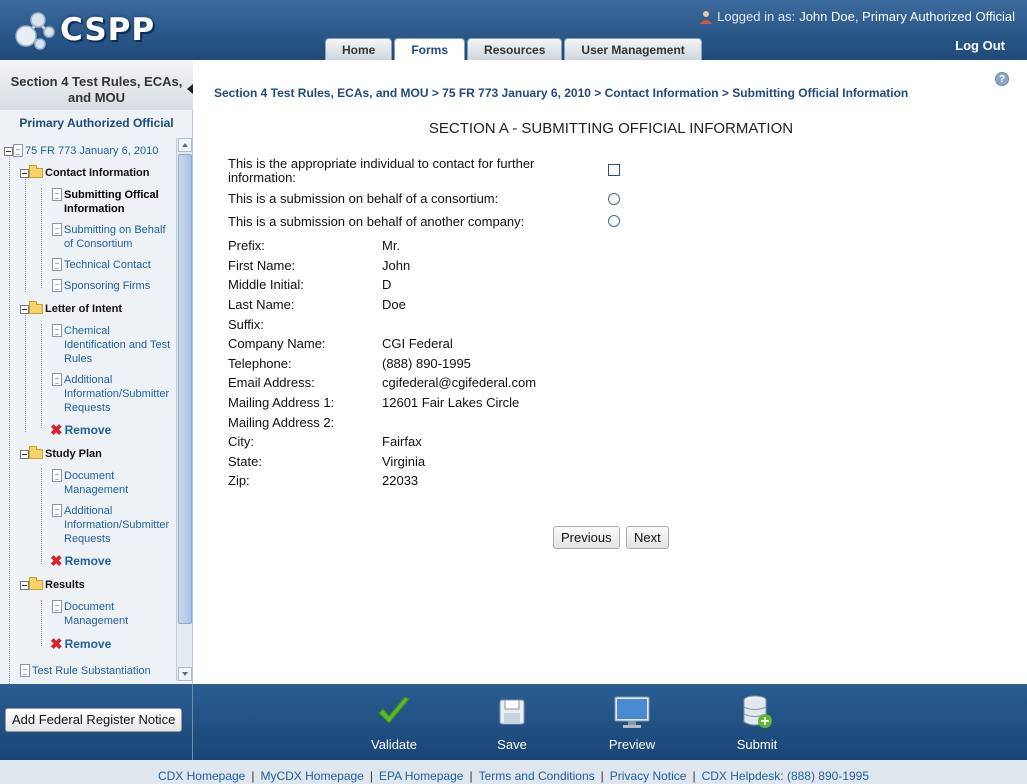  Describe the element at coordinates (90, 483) in the screenshot. I see `tree-item-document-management: Document Management` at that location.